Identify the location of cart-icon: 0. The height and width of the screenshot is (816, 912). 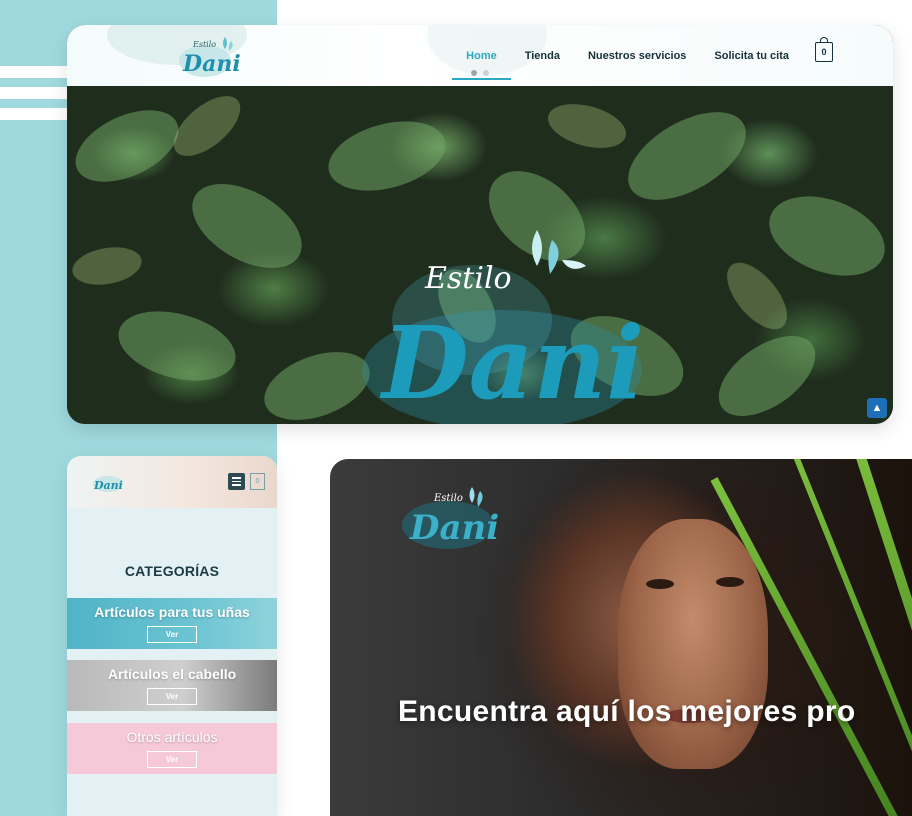
(824, 49).